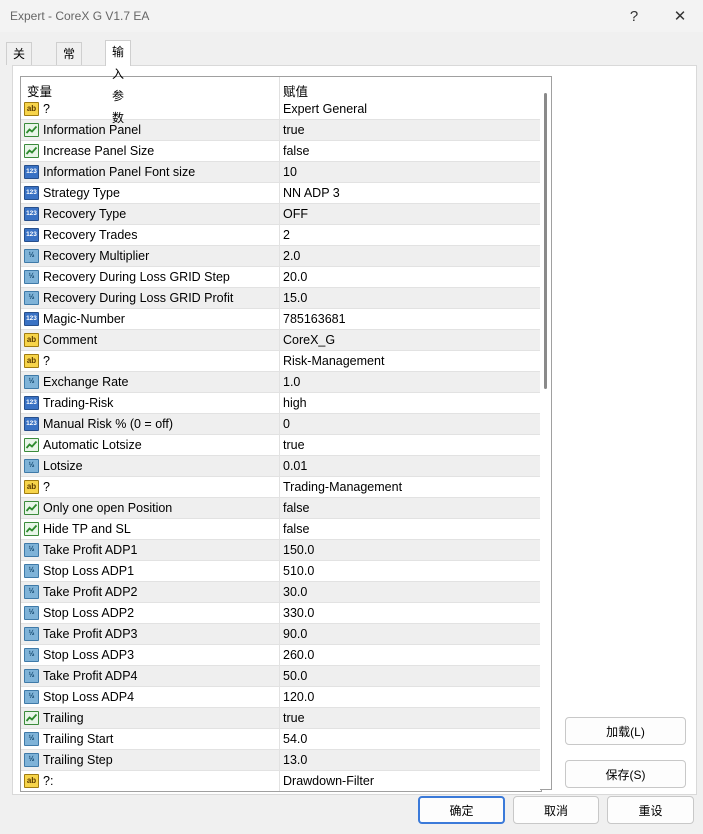 This screenshot has width=703, height=834. Describe the element at coordinates (19, 62) in the screenshot. I see `tab-about: 关于` at that location.